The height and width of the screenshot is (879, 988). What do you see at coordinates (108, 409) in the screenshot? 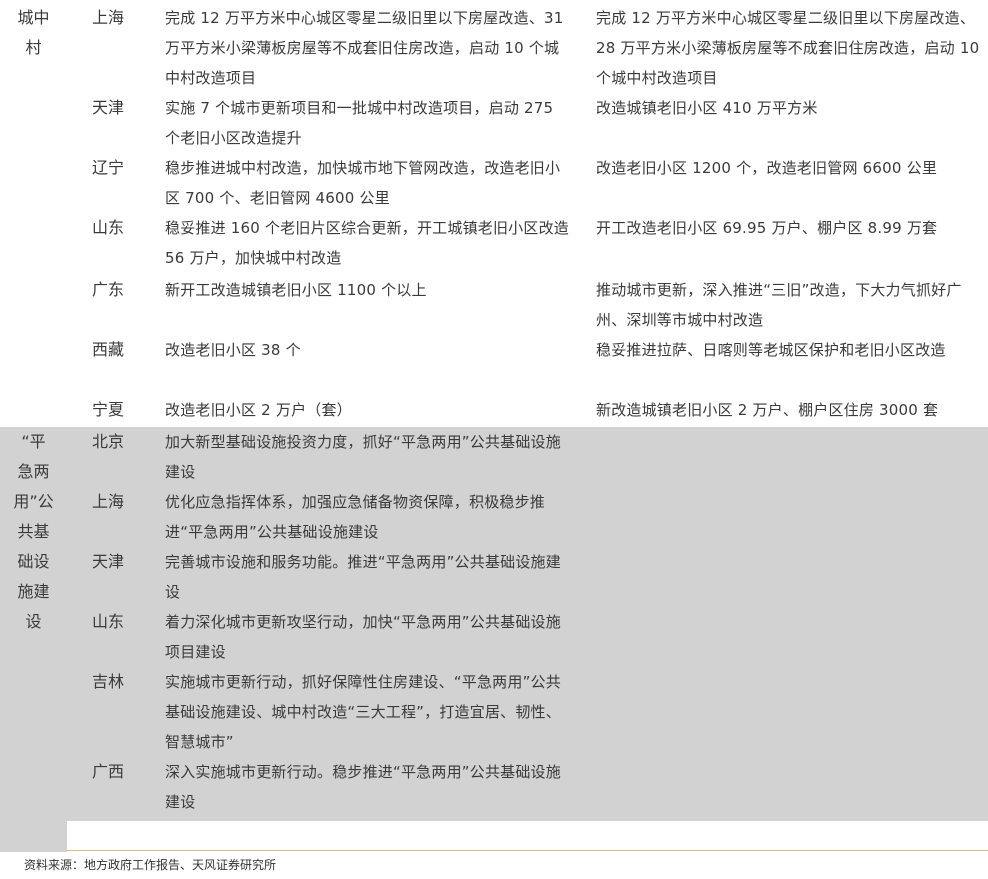
I see `province-ningxia: 宁夏` at bounding box center [108, 409].